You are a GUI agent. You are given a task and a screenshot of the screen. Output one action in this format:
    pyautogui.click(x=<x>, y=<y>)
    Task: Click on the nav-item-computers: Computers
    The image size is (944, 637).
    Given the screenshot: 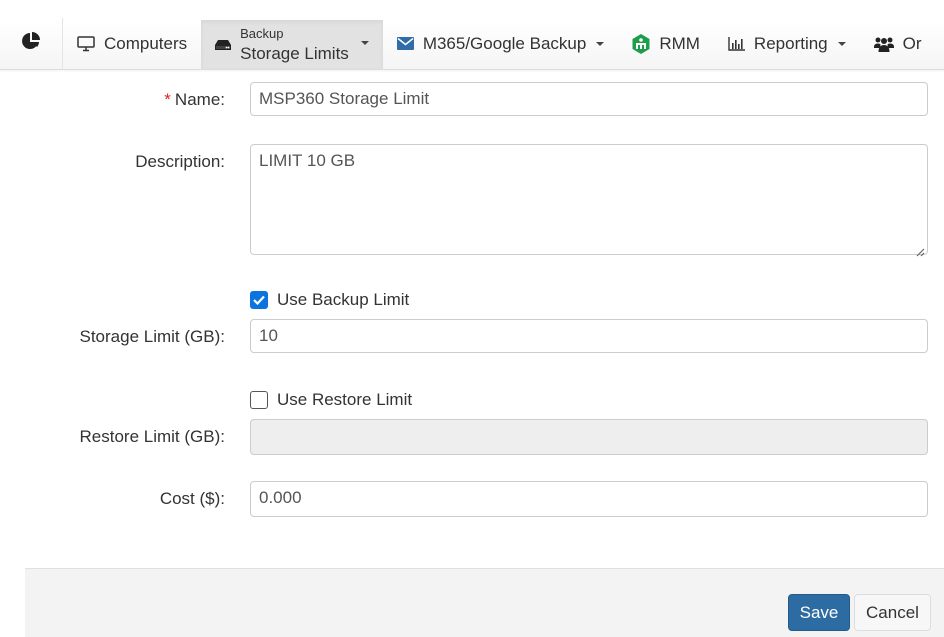 What is the action you would take?
    pyautogui.click(x=132, y=43)
    